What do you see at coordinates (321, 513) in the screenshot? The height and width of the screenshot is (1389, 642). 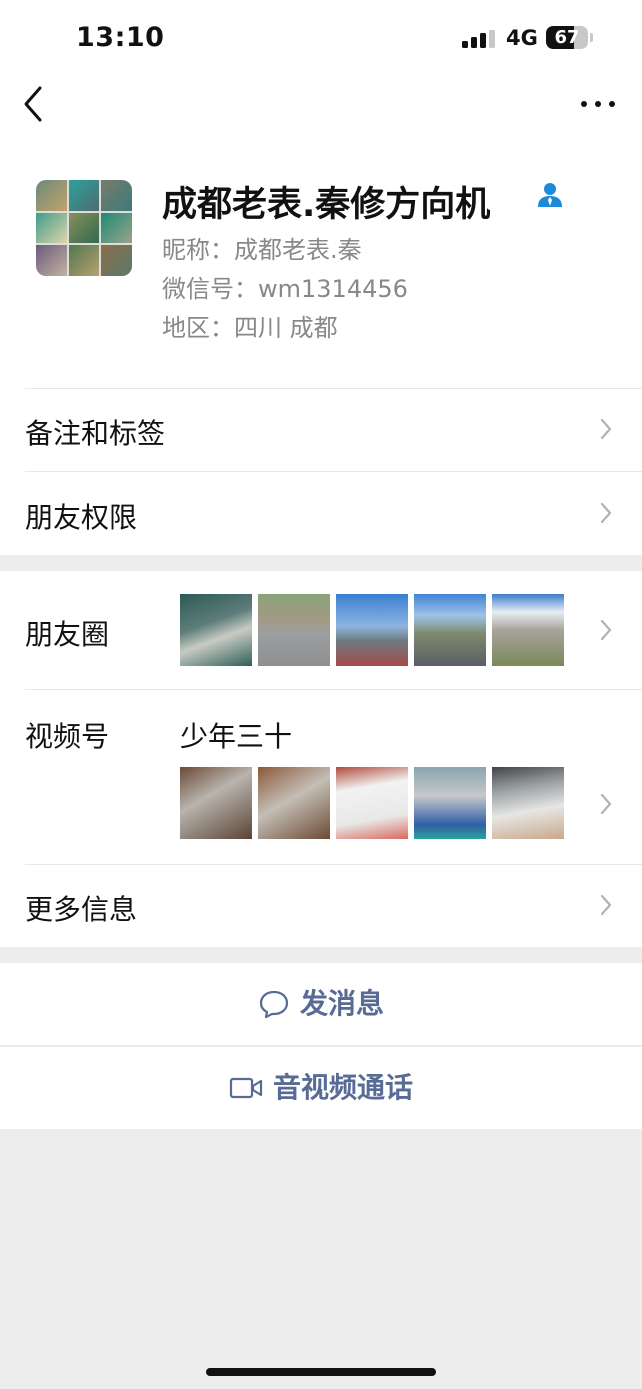 I see `friend-permissions-row: 朋友权限` at bounding box center [321, 513].